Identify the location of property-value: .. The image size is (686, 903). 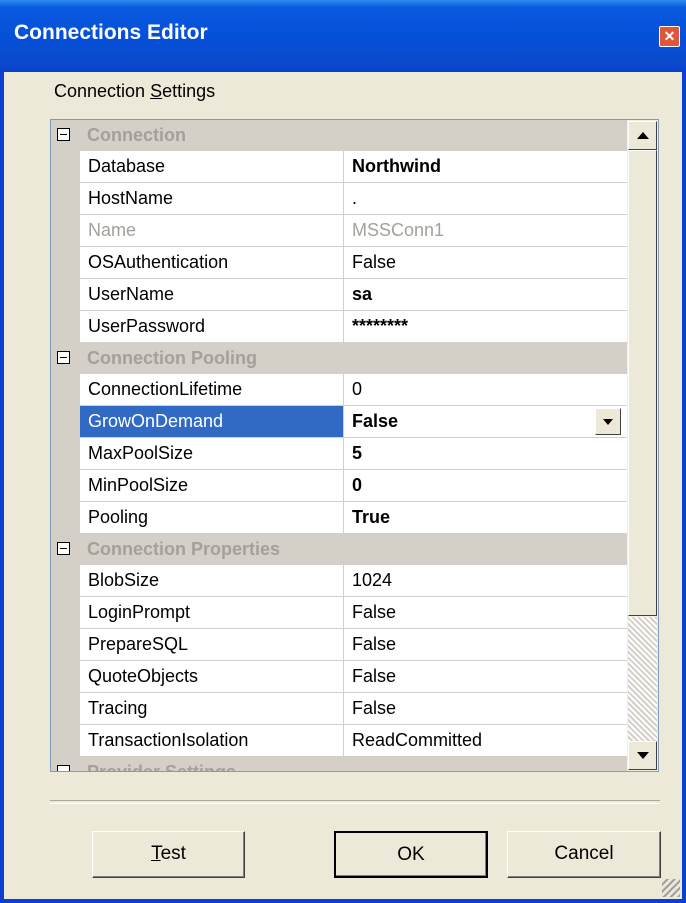
(485, 199).